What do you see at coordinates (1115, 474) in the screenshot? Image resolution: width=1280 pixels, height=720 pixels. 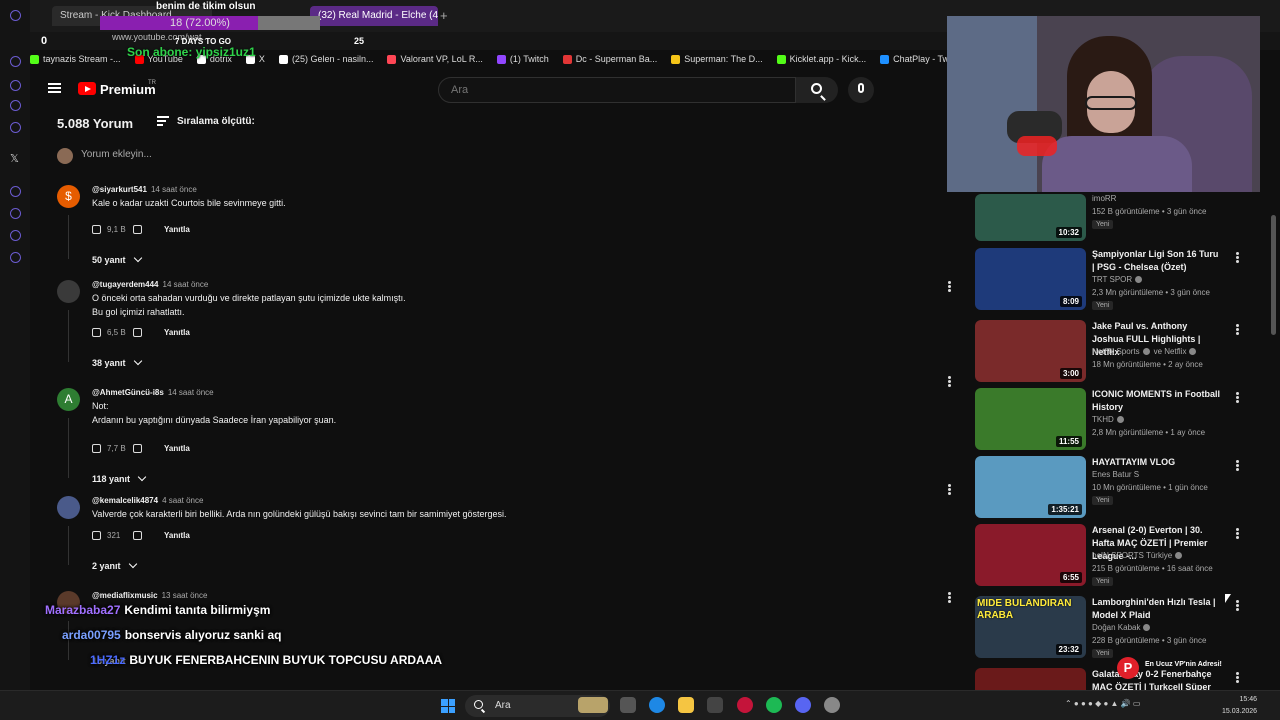 I see `channel-name: Enes Batur S` at bounding box center [1115, 474].